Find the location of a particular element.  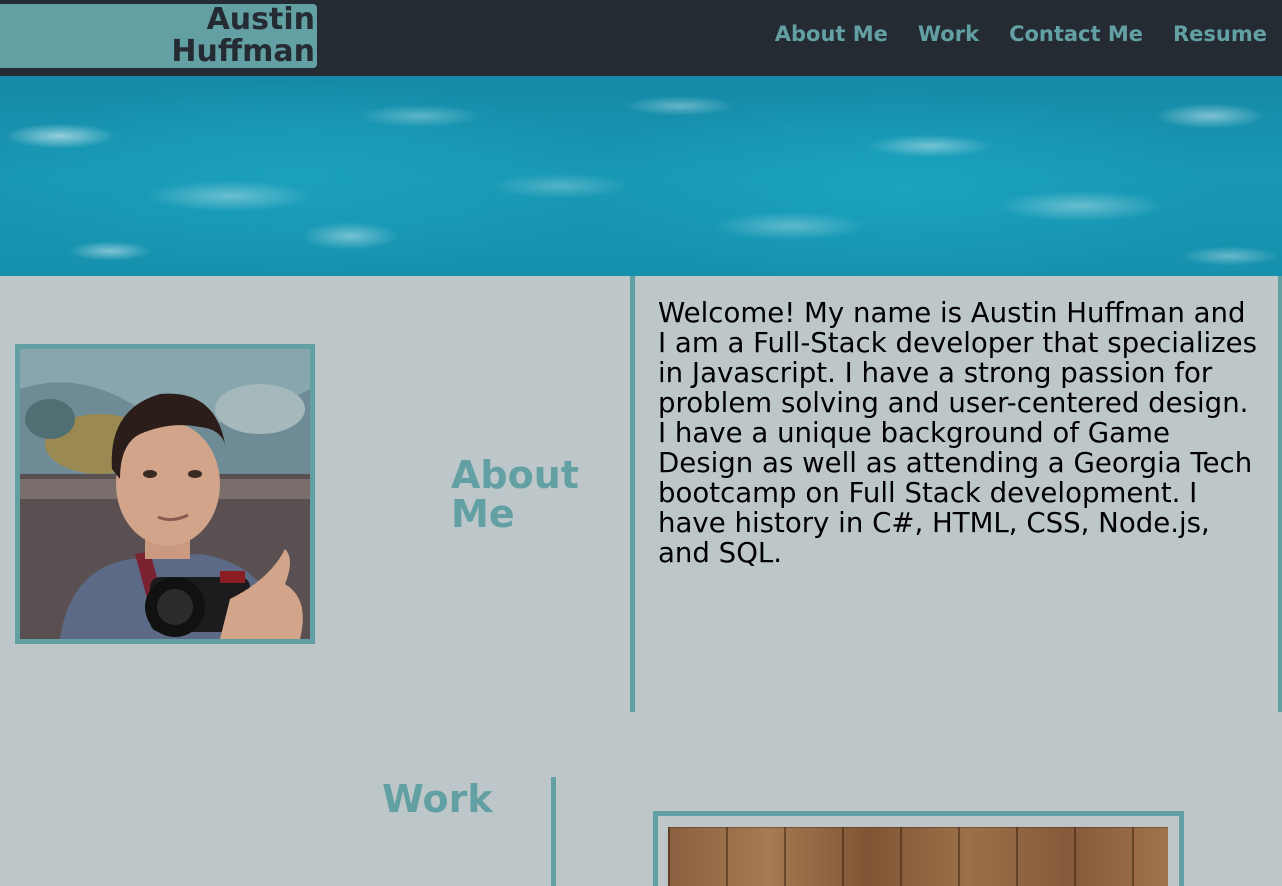

nav-link-resume: Resume is located at coordinates (1220, 34).